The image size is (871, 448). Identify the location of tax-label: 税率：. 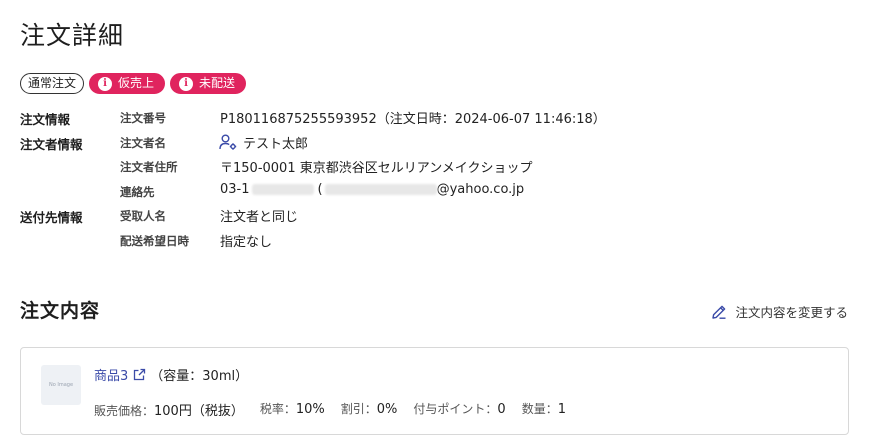
(277, 409).